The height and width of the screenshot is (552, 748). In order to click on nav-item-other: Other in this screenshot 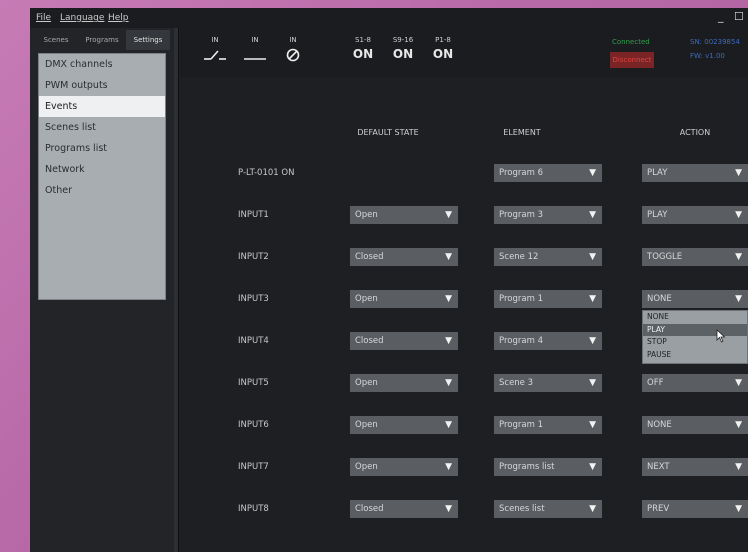, I will do `click(102, 190)`.